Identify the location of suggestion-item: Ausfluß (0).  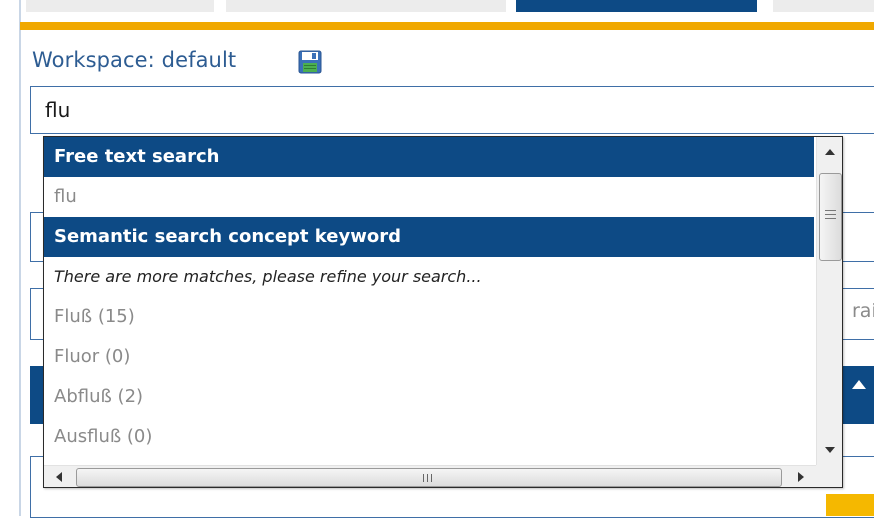
(429, 437).